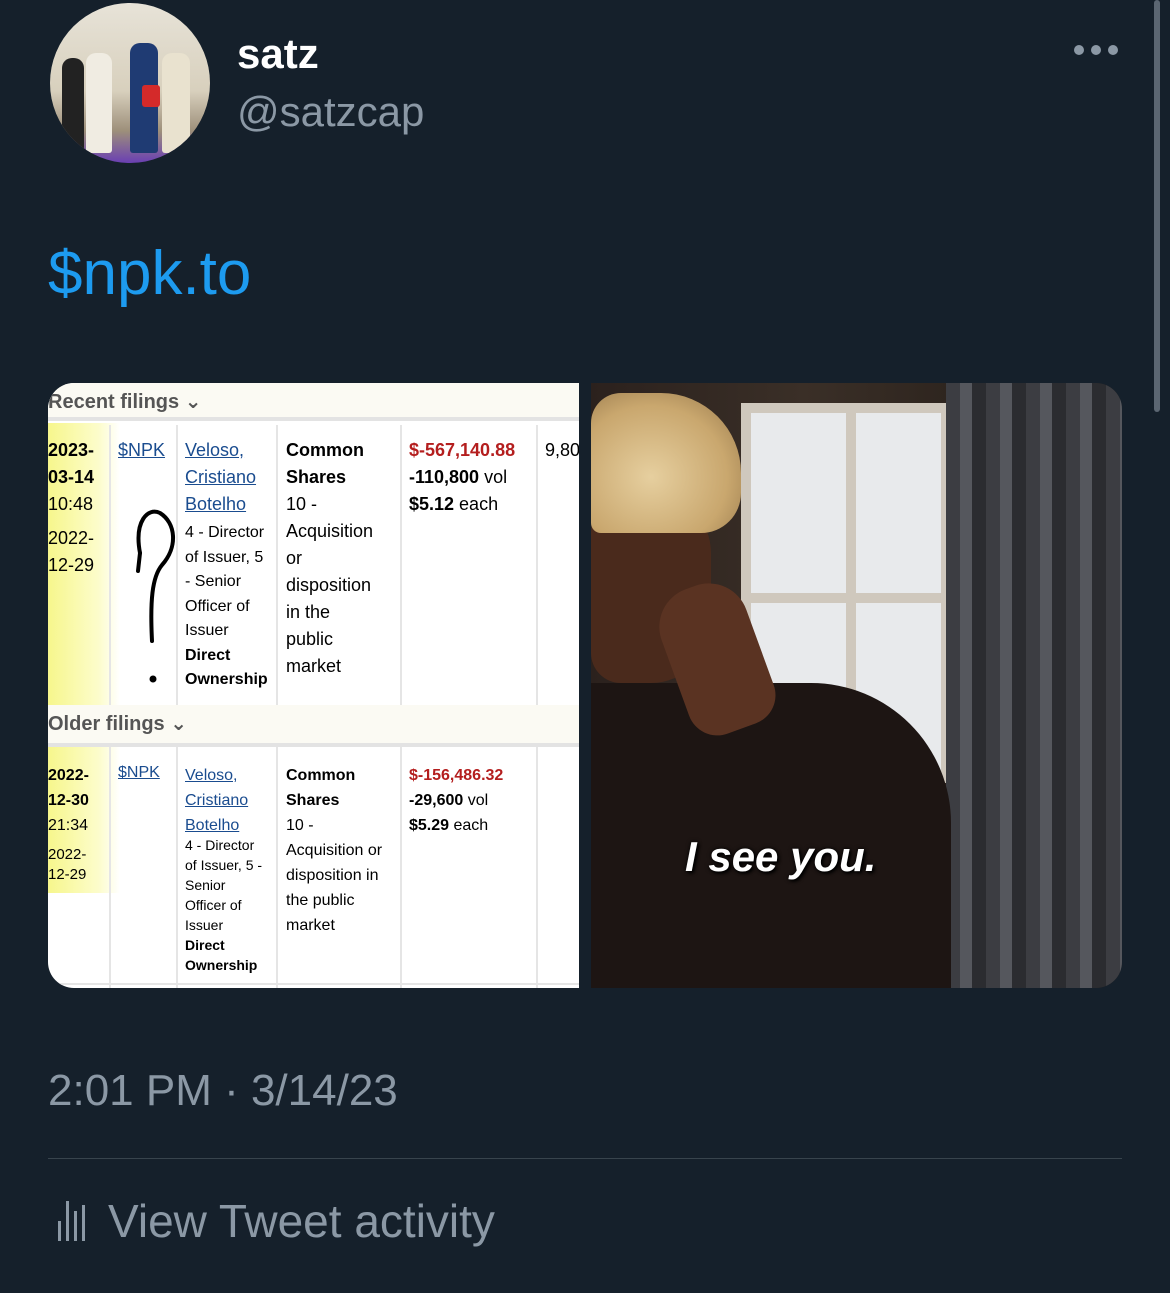 The height and width of the screenshot is (1293, 1170). What do you see at coordinates (278, 54) in the screenshot?
I see `author-display-name: satz` at bounding box center [278, 54].